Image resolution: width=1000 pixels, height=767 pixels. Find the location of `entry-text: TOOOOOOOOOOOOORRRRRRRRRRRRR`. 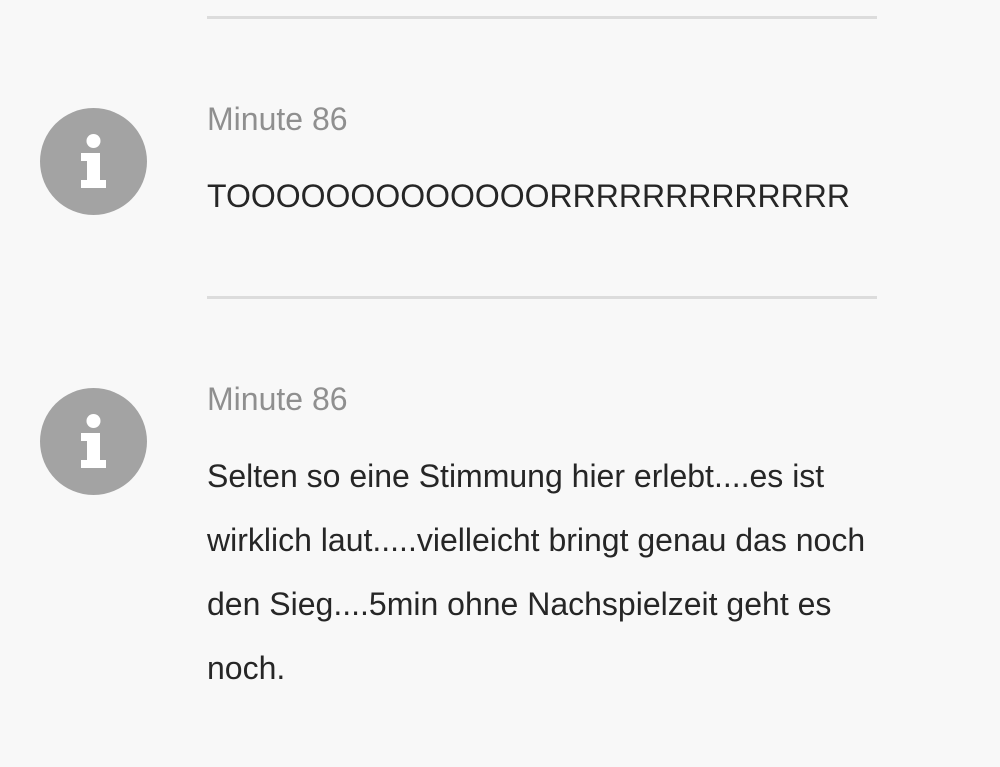

entry-text: TOOOOOOOOOOOOORRRRRRRRRRRRR is located at coordinates (528, 196).